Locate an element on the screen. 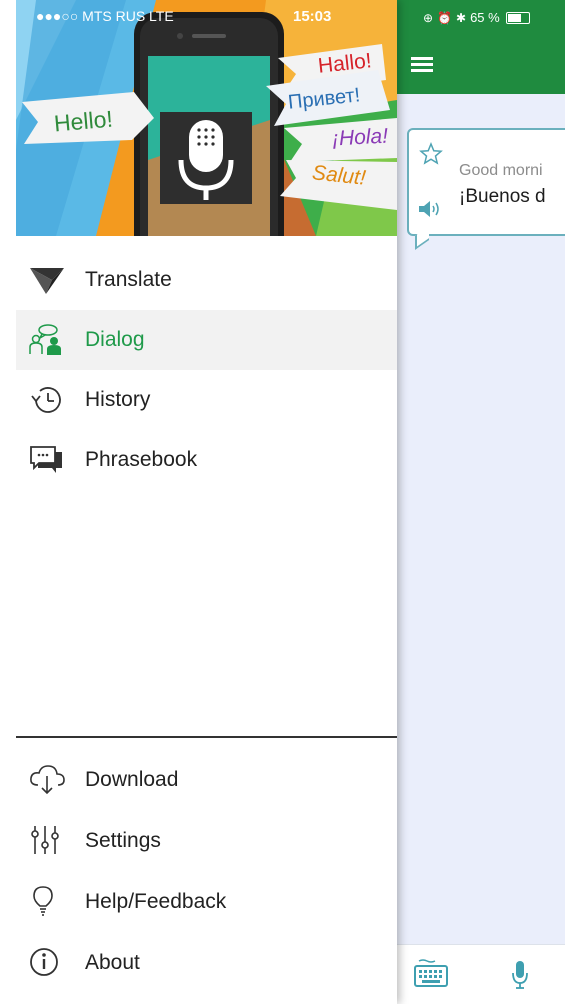  menu-item-download: Download is located at coordinates (206, 779).